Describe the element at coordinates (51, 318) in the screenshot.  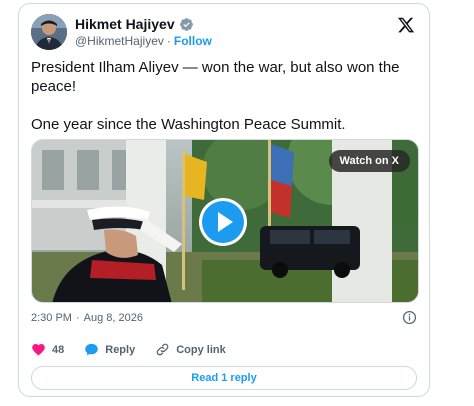
I see `tweet-time: 2:30 PM` at that location.